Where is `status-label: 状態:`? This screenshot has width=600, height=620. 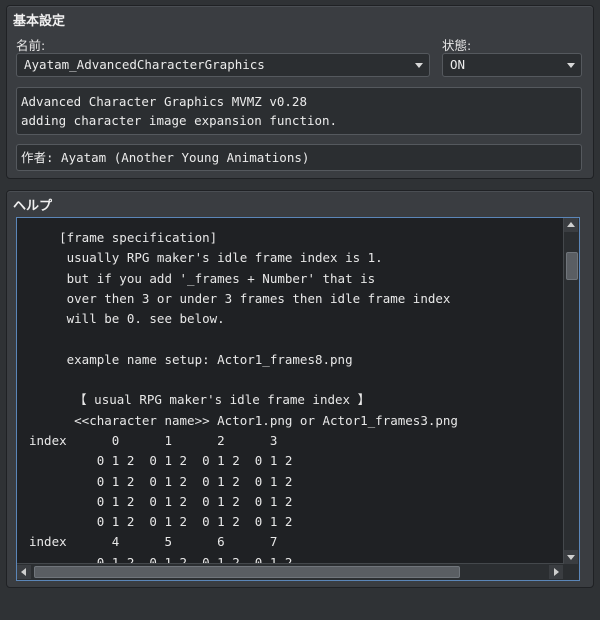 status-label: 状態: is located at coordinates (457, 45).